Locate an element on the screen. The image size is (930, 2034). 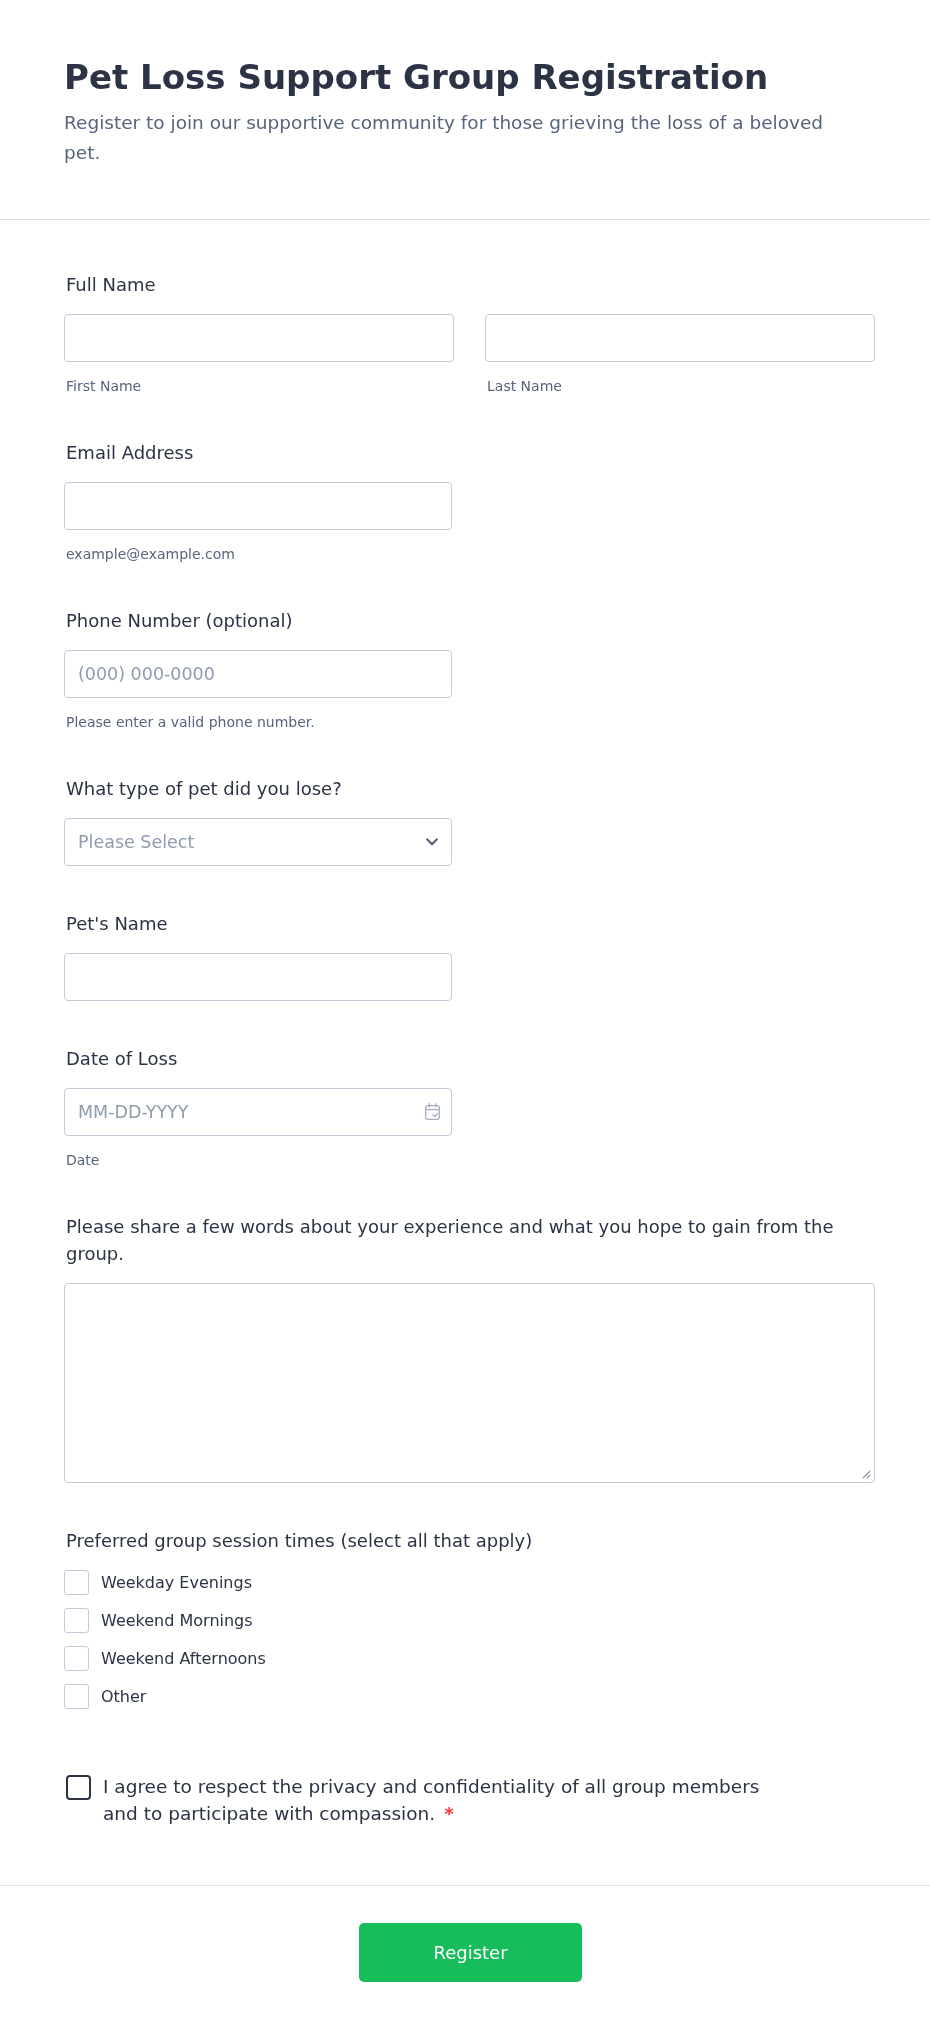
field-label: What type of pet did you lose? is located at coordinates (203, 789).